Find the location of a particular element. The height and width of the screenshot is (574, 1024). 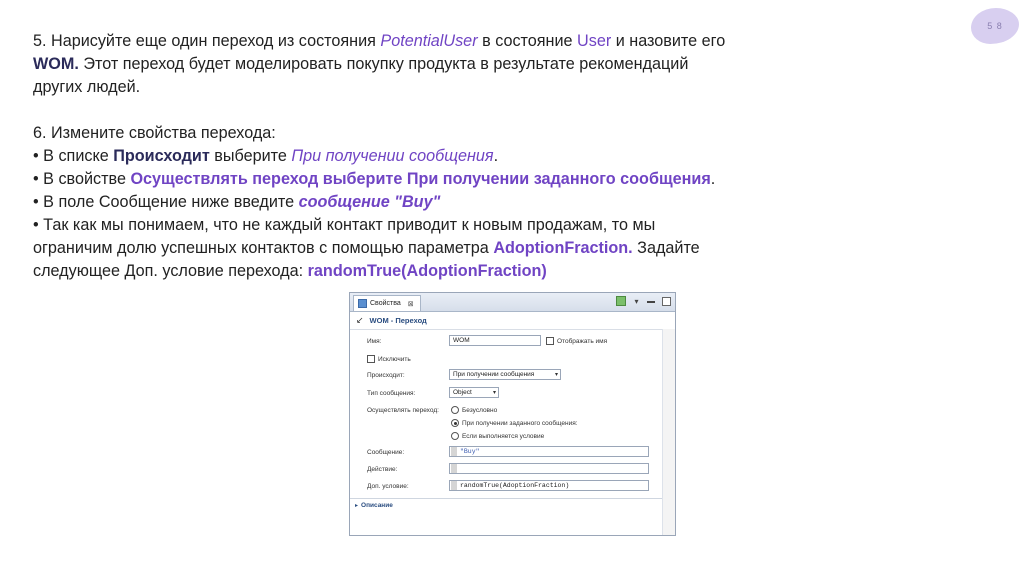

properties-header: ↙ WOM - Переход is located at coordinates (512, 321).